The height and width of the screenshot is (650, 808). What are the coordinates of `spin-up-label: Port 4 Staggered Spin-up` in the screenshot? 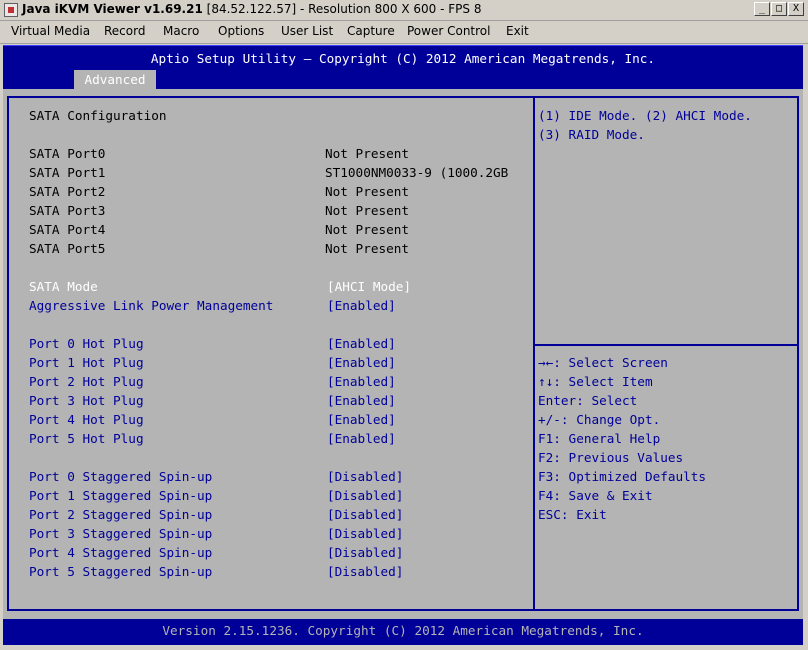 It's located at (121, 552).